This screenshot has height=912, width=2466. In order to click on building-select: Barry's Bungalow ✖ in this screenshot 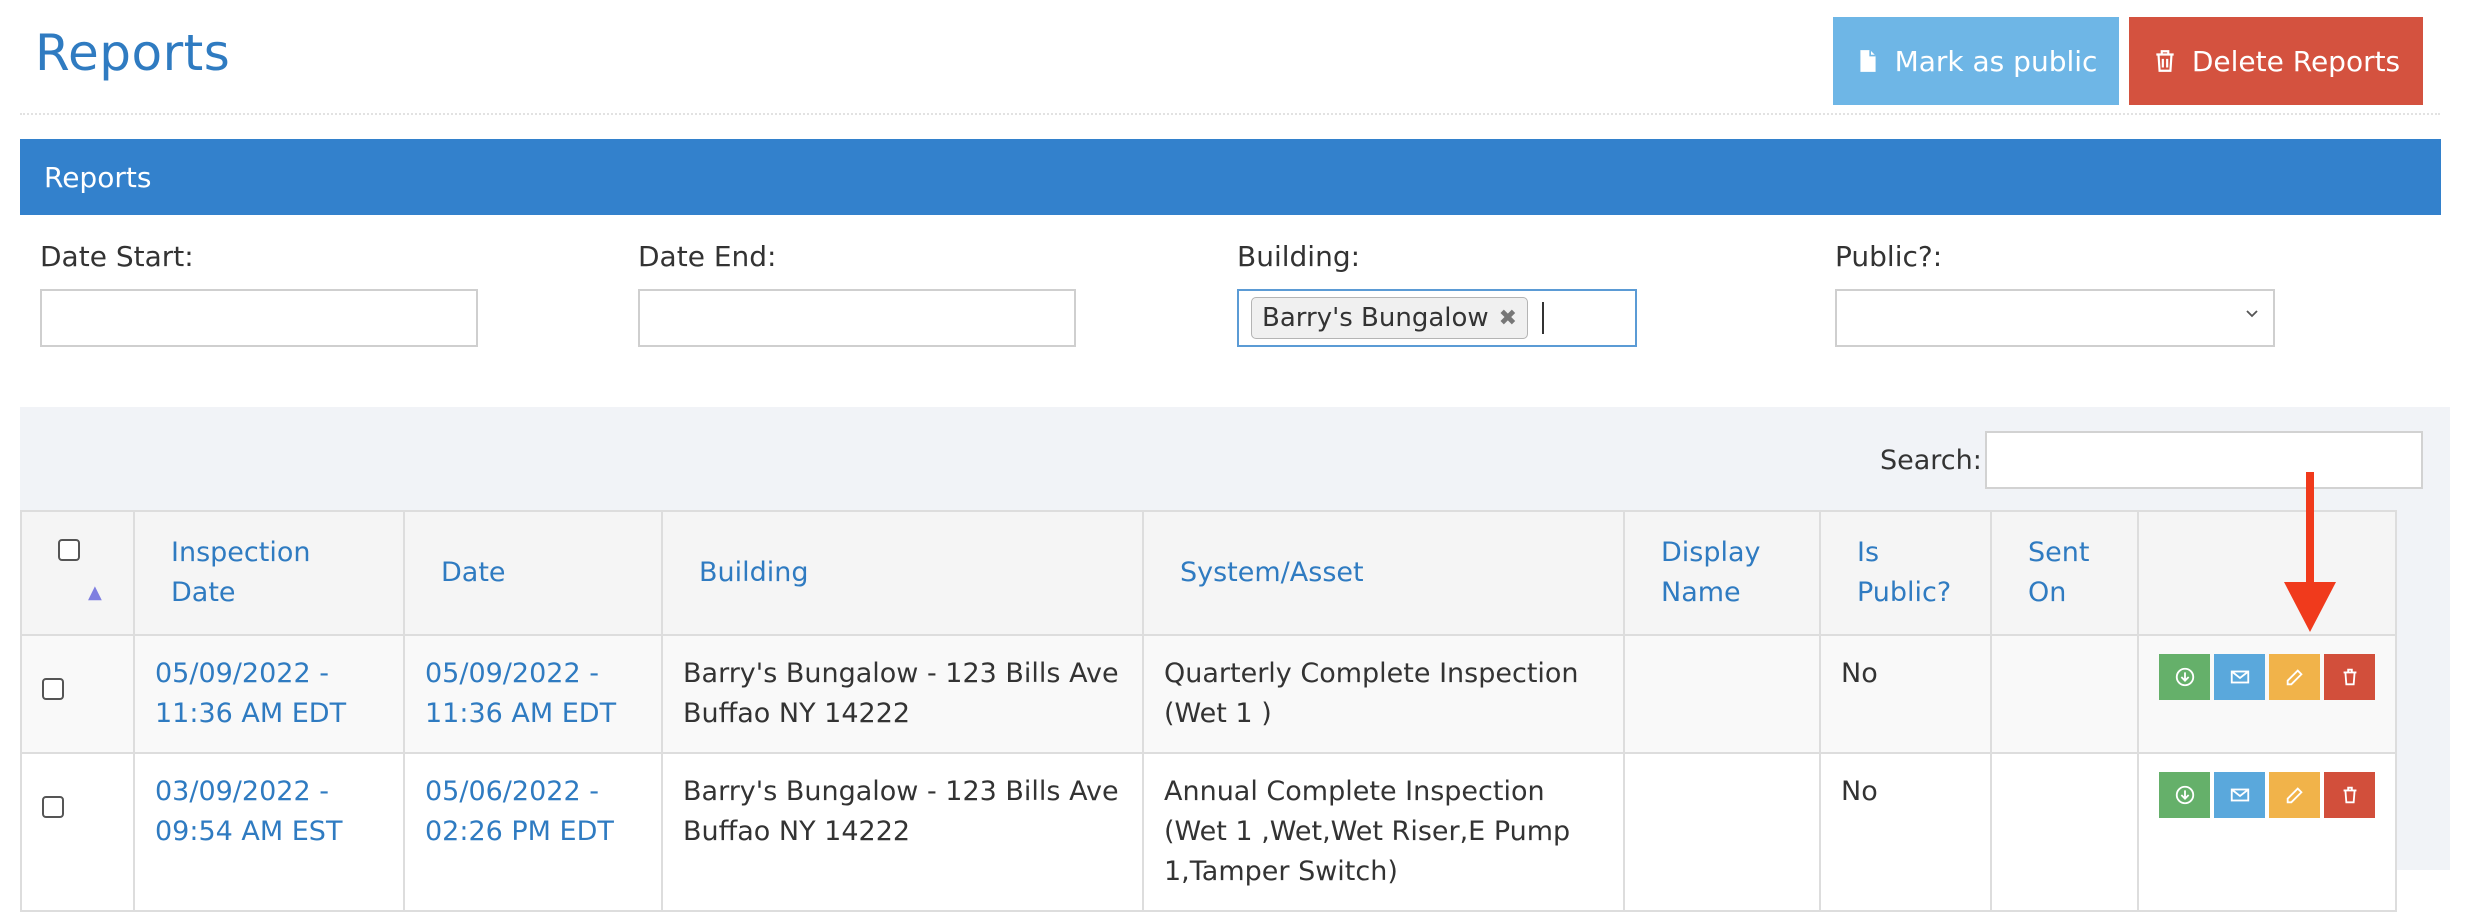, I will do `click(1437, 318)`.